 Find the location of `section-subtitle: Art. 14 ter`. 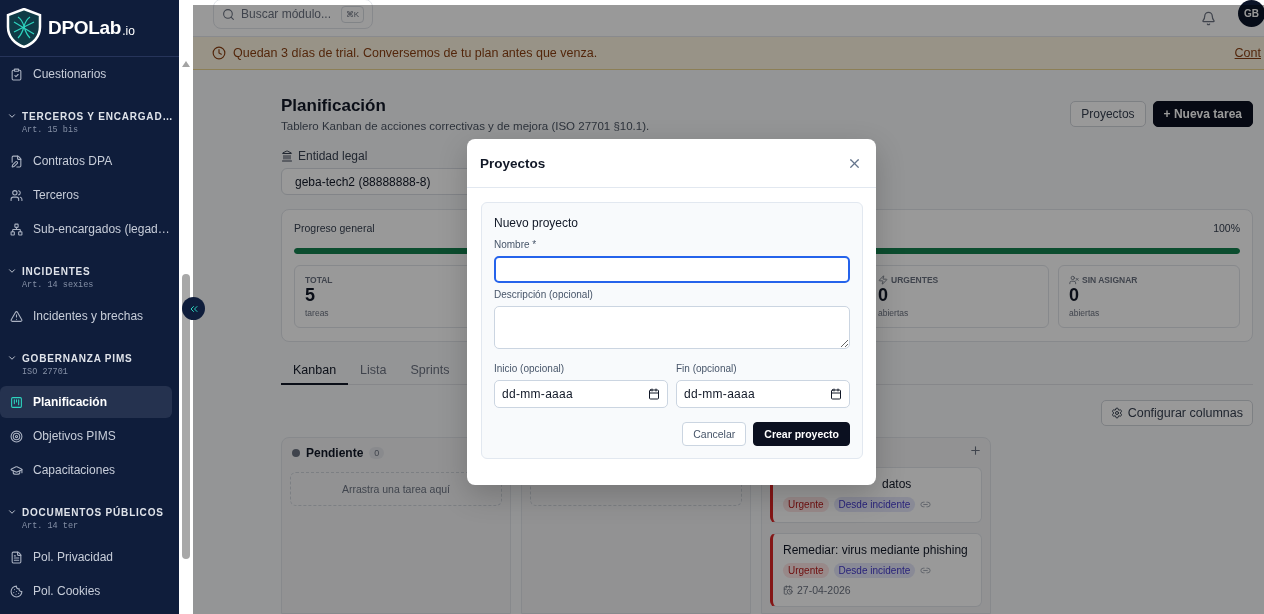

section-subtitle: Art. 14 ter is located at coordinates (50, 526).